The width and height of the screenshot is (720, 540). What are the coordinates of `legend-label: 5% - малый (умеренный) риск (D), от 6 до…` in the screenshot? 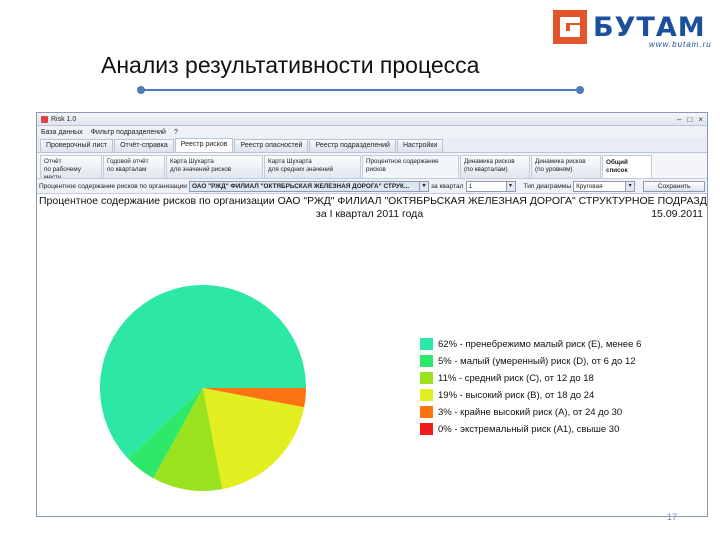 It's located at (537, 361).